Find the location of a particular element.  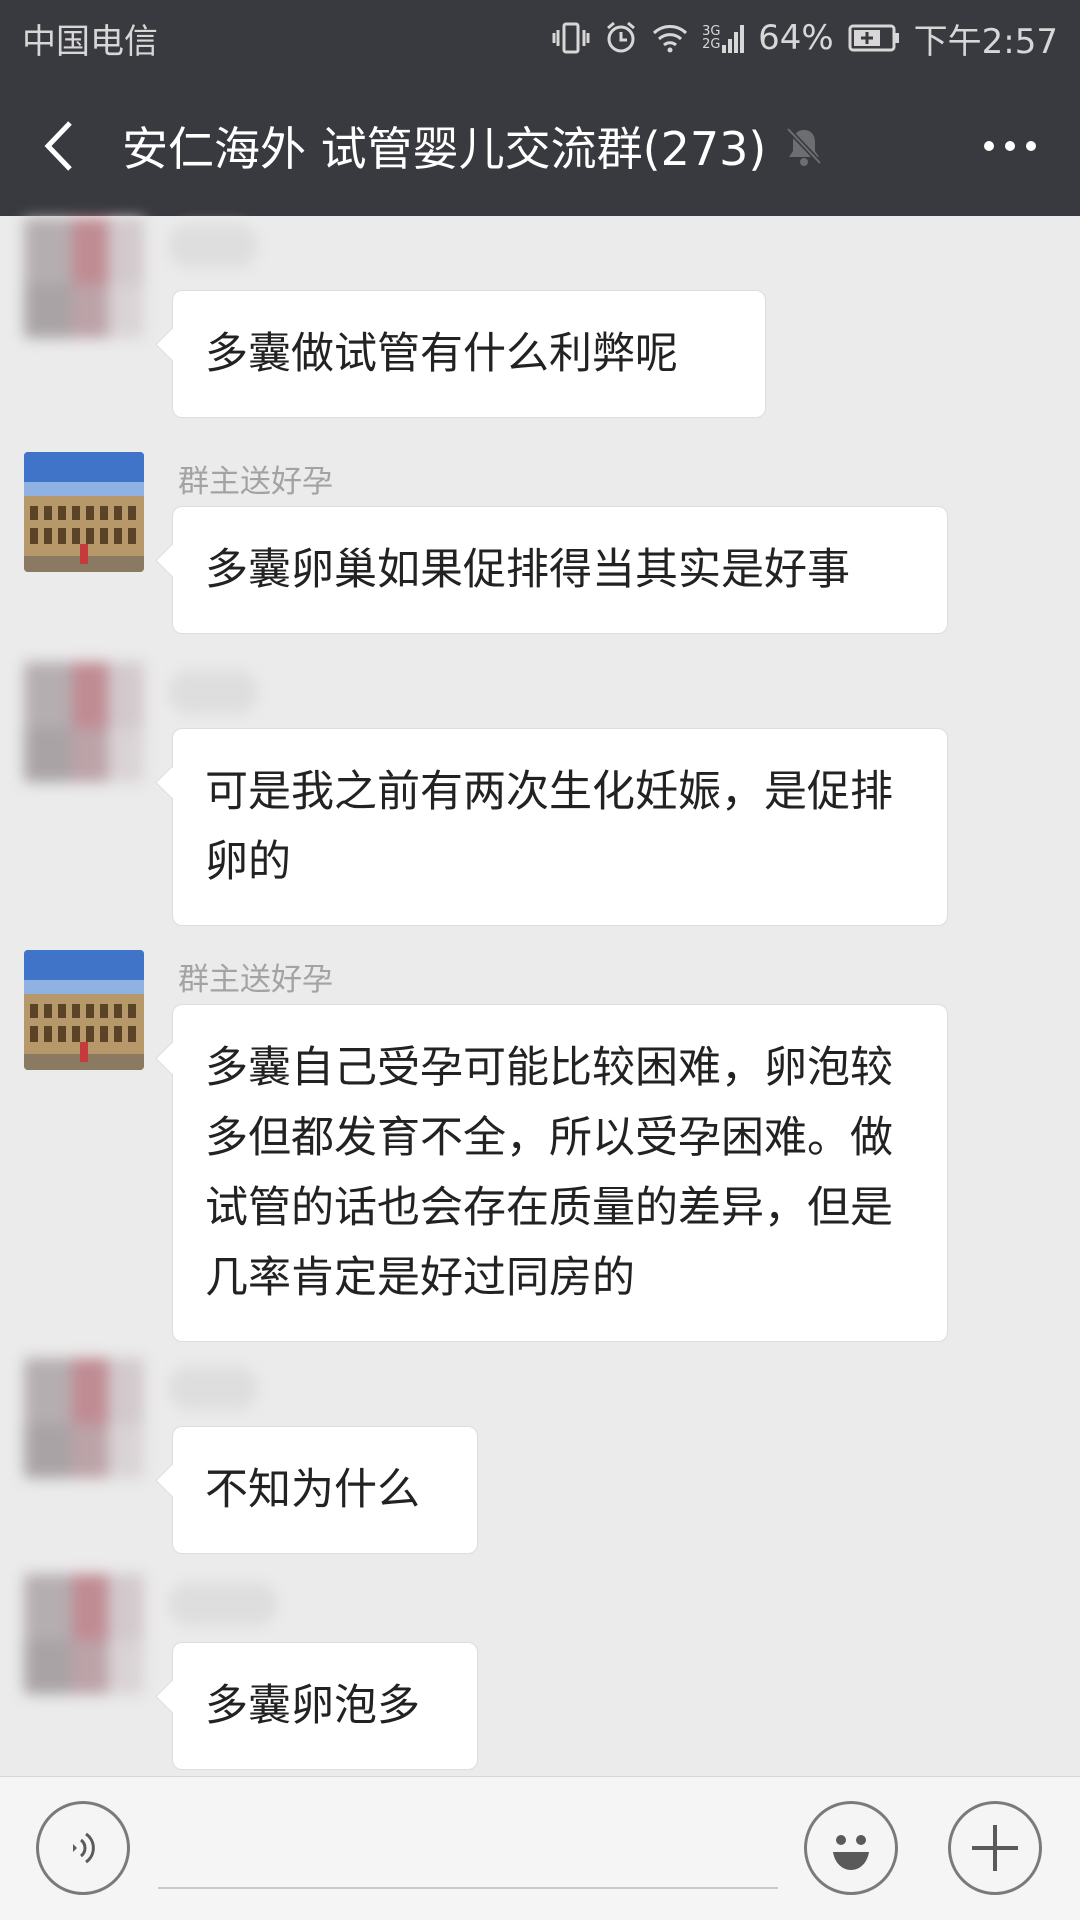

network-label: 3G 2G is located at coordinates (711, 38).